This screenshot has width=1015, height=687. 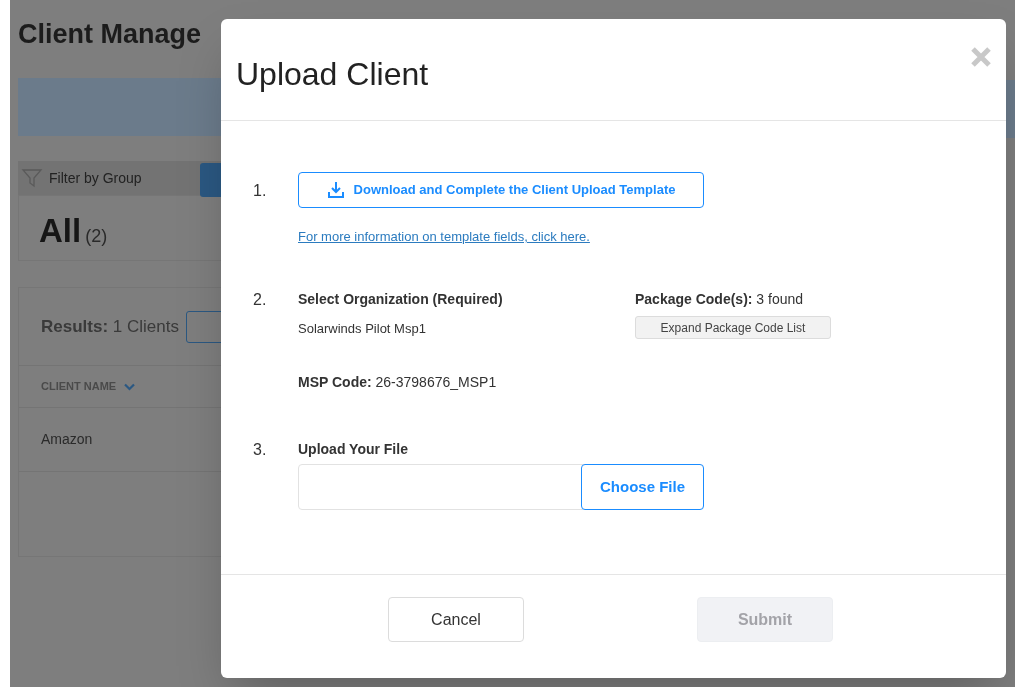 What do you see at coordinates (501, 190) in the screenshot?
I see `download-button: Download and Complete the Client Upload Template` at bounding box center [501, 190].